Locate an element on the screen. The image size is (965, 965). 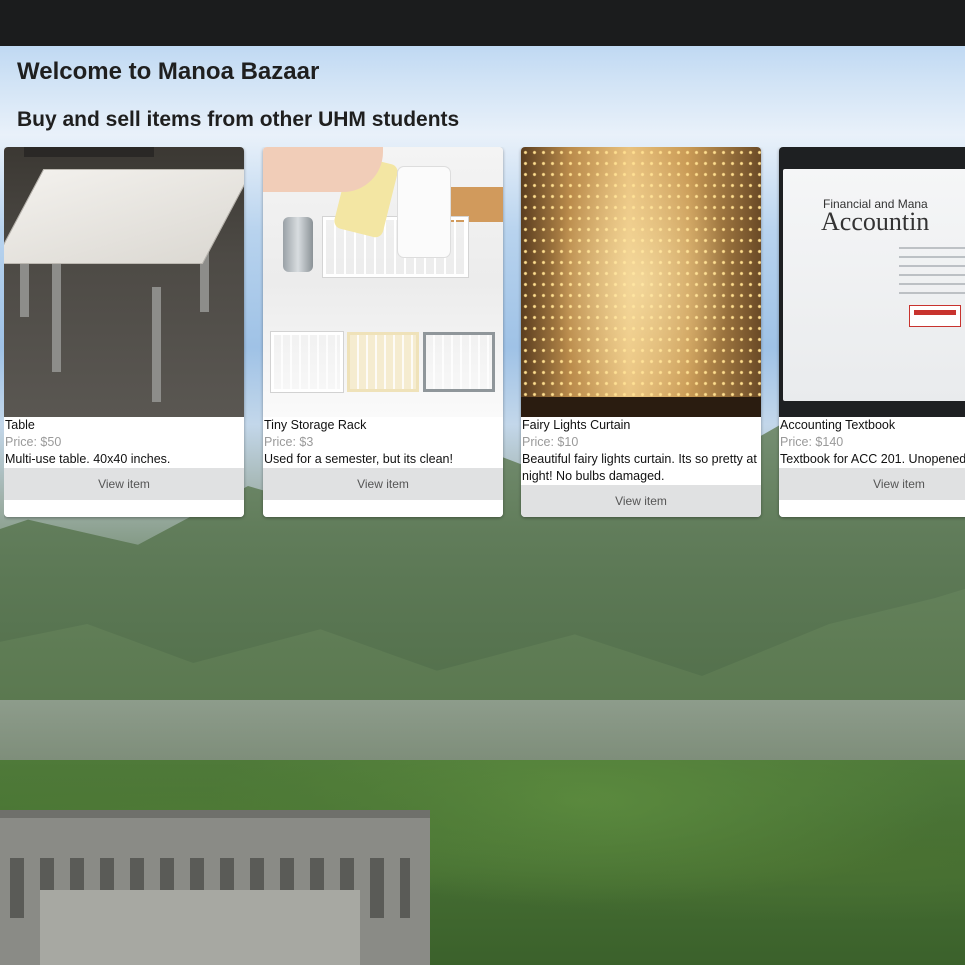
item-name: Fairy Lights Curtain is located at coordinates (576, 425).